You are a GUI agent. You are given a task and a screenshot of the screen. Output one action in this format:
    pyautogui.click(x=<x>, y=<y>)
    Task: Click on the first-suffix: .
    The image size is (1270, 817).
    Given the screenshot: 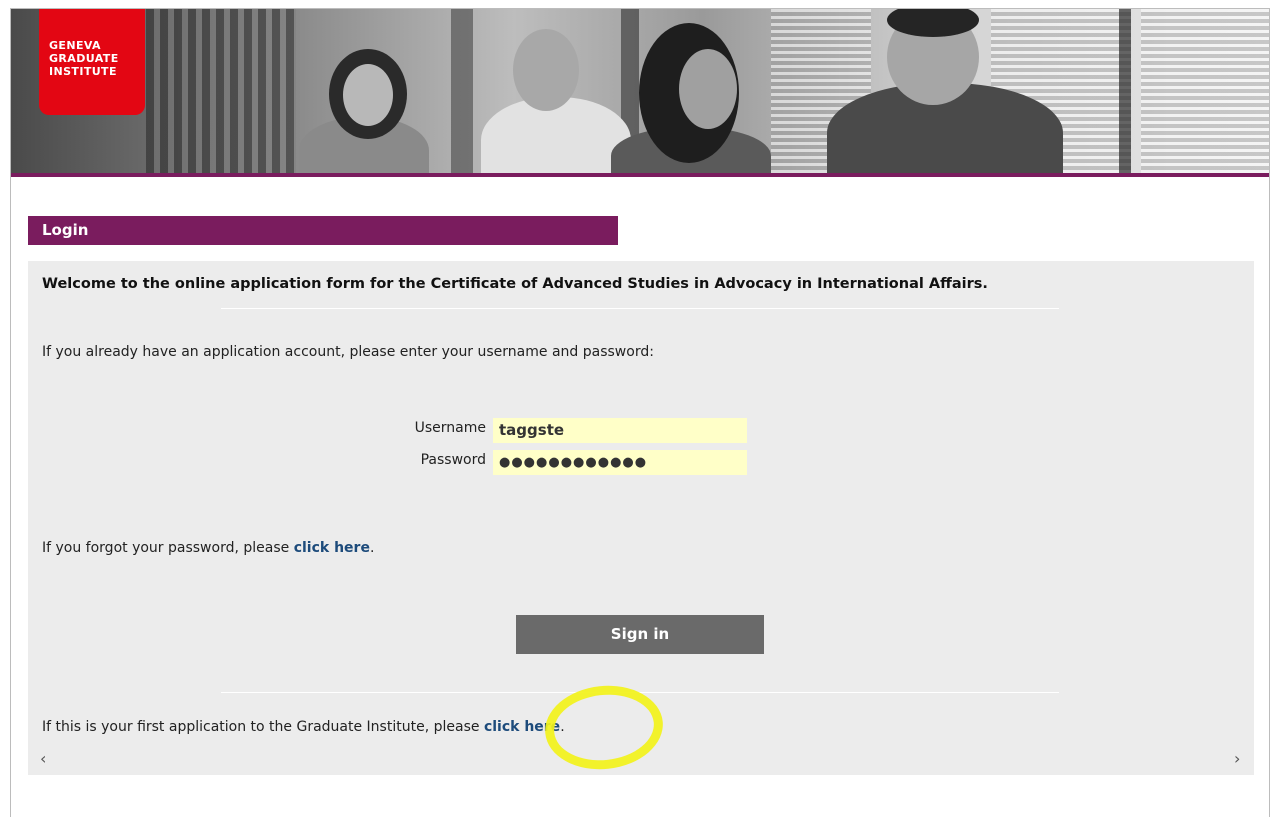 What is the action you would take?
    pyautogui.click(x=562, y=727)
    